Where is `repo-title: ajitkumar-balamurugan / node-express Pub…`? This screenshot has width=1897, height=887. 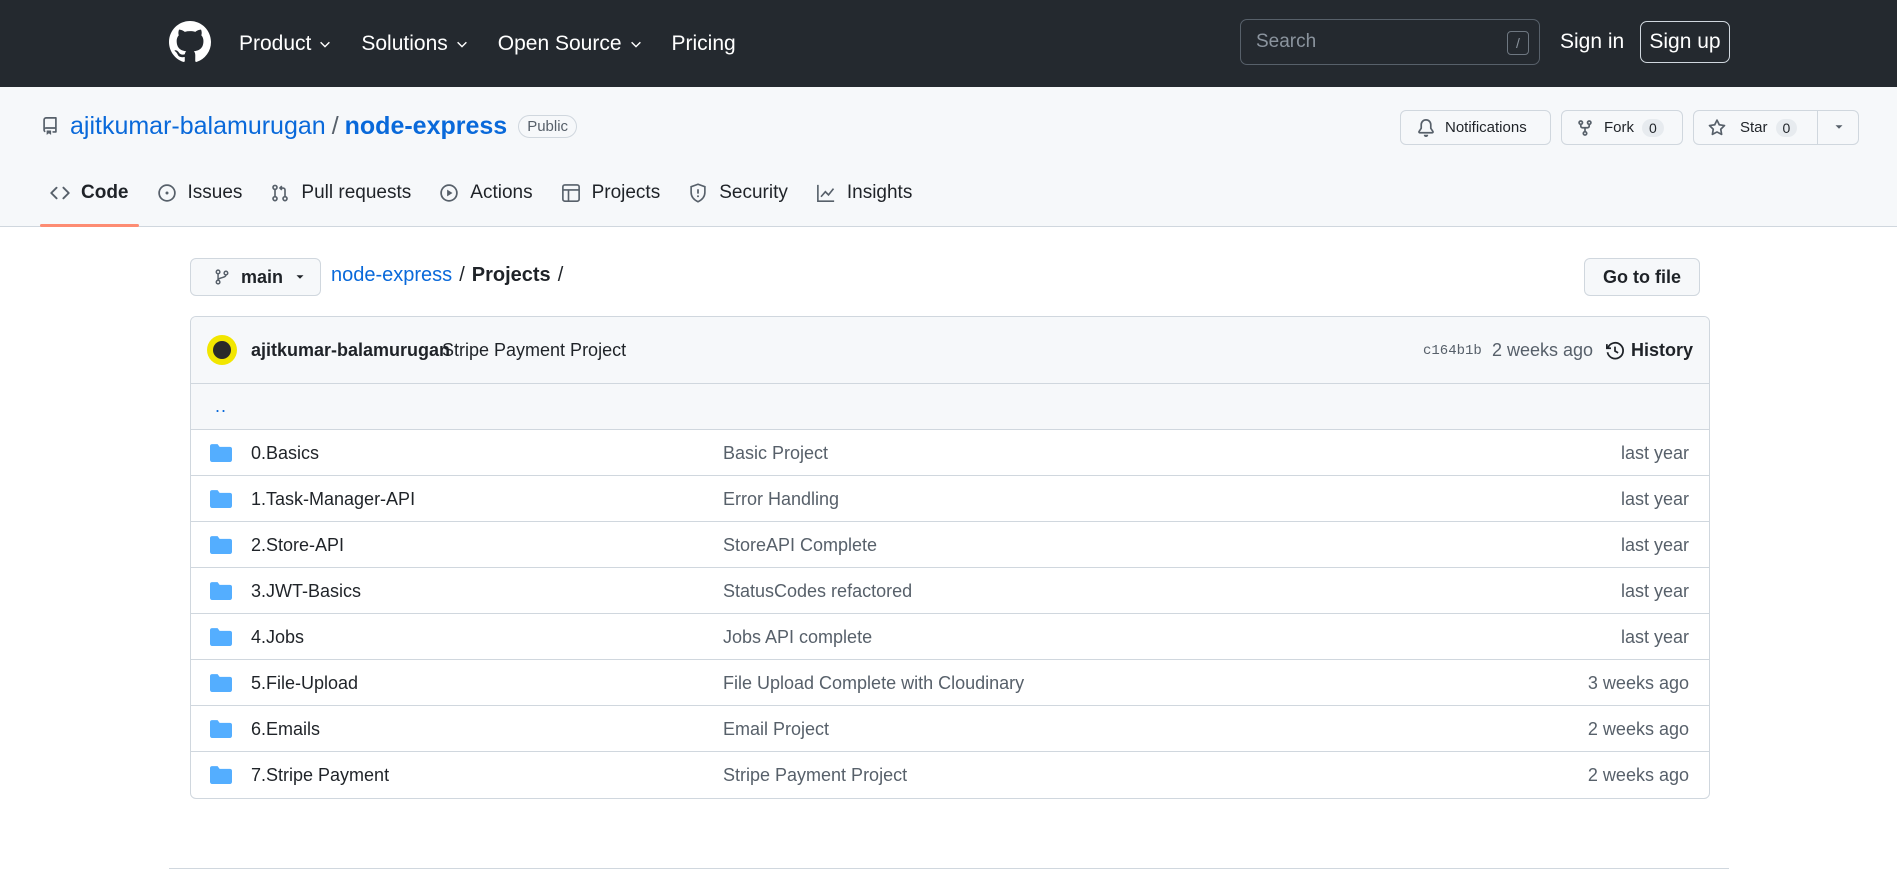
repo-title: ajitkumar-balamurugan / node-express Pub… is located at coordinates (324, 126).